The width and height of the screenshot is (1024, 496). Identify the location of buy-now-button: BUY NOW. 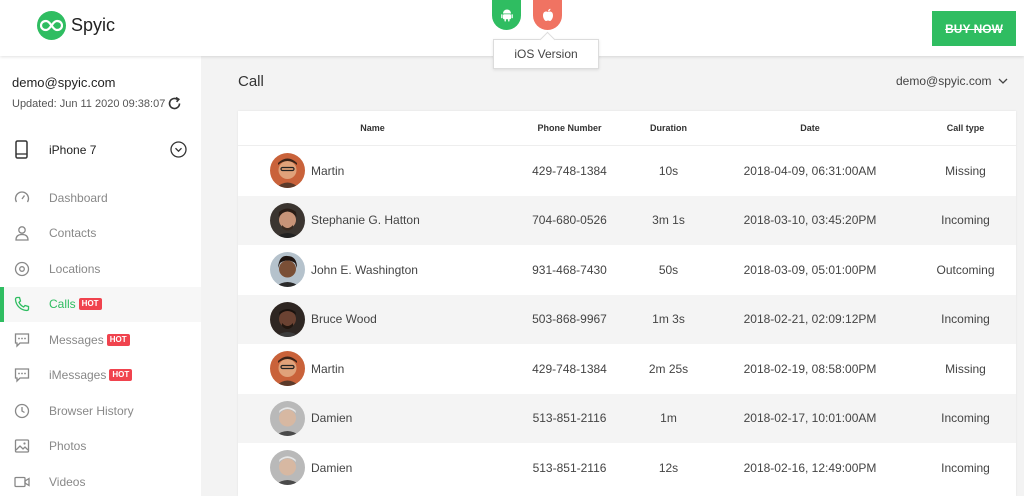
(974, 28).